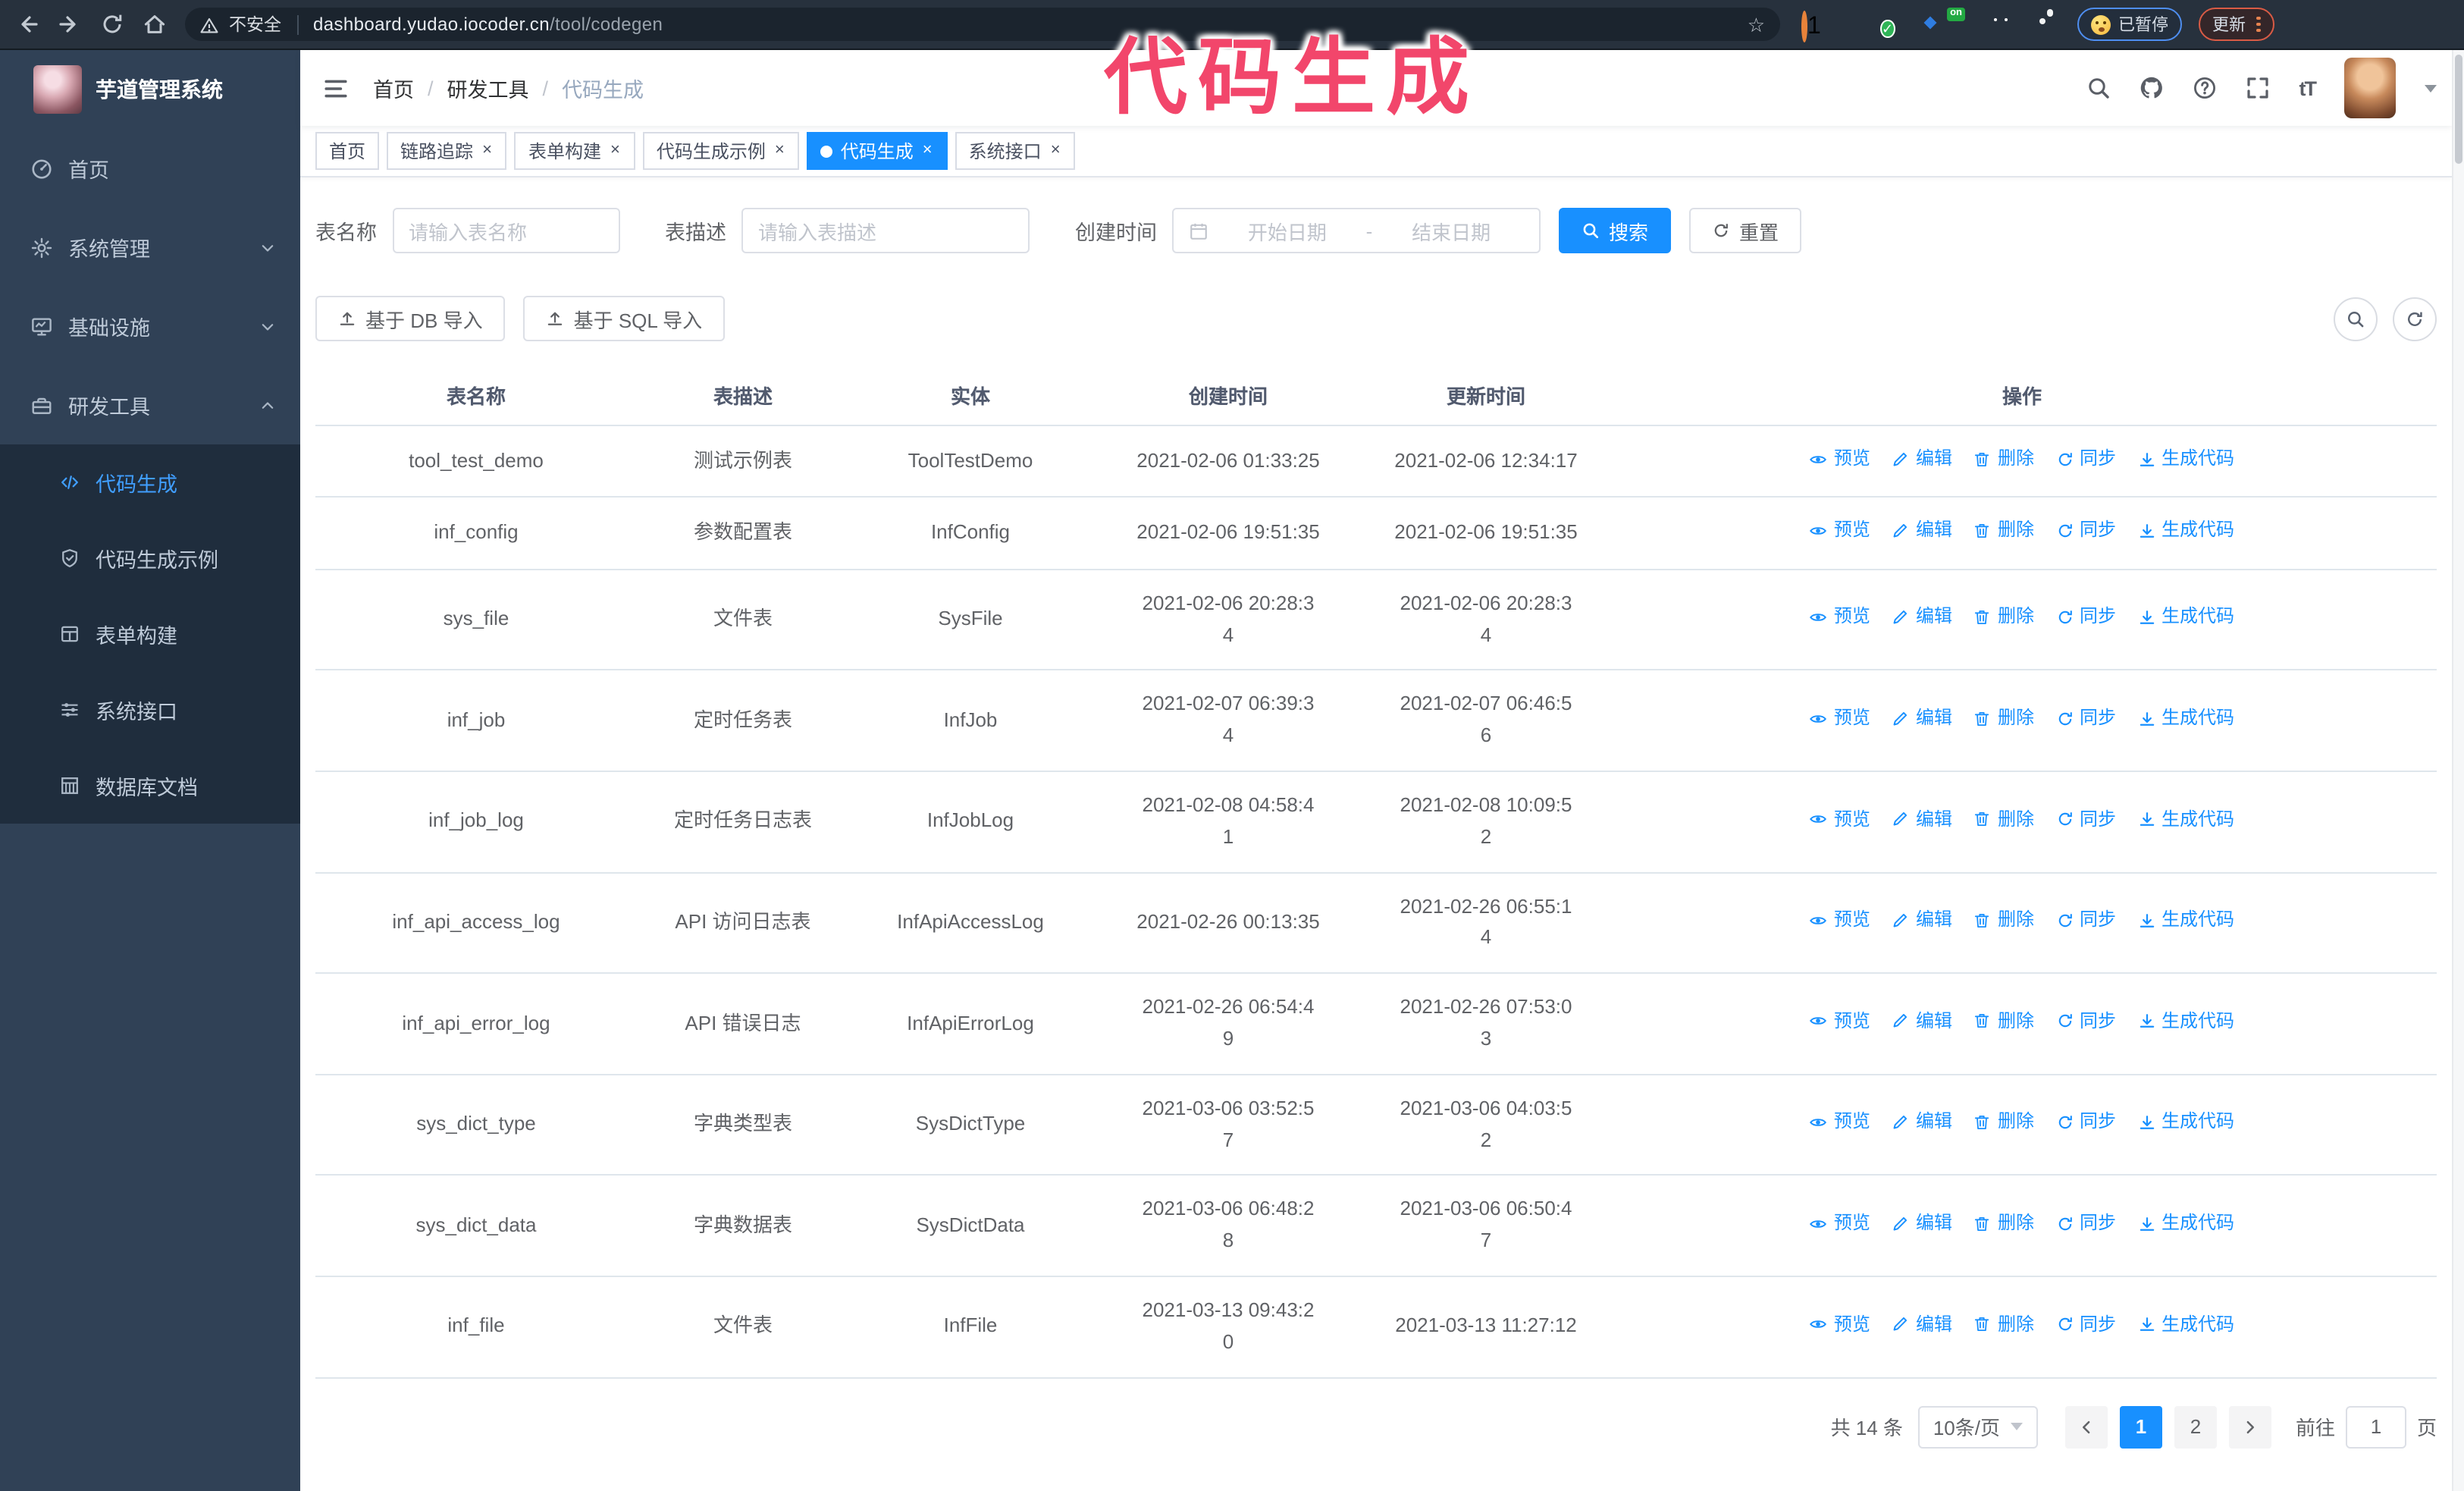 This screenshot has width=2464, height=1491. I want to click on bookmark-star-icon: ☆, so click(1756, 24).